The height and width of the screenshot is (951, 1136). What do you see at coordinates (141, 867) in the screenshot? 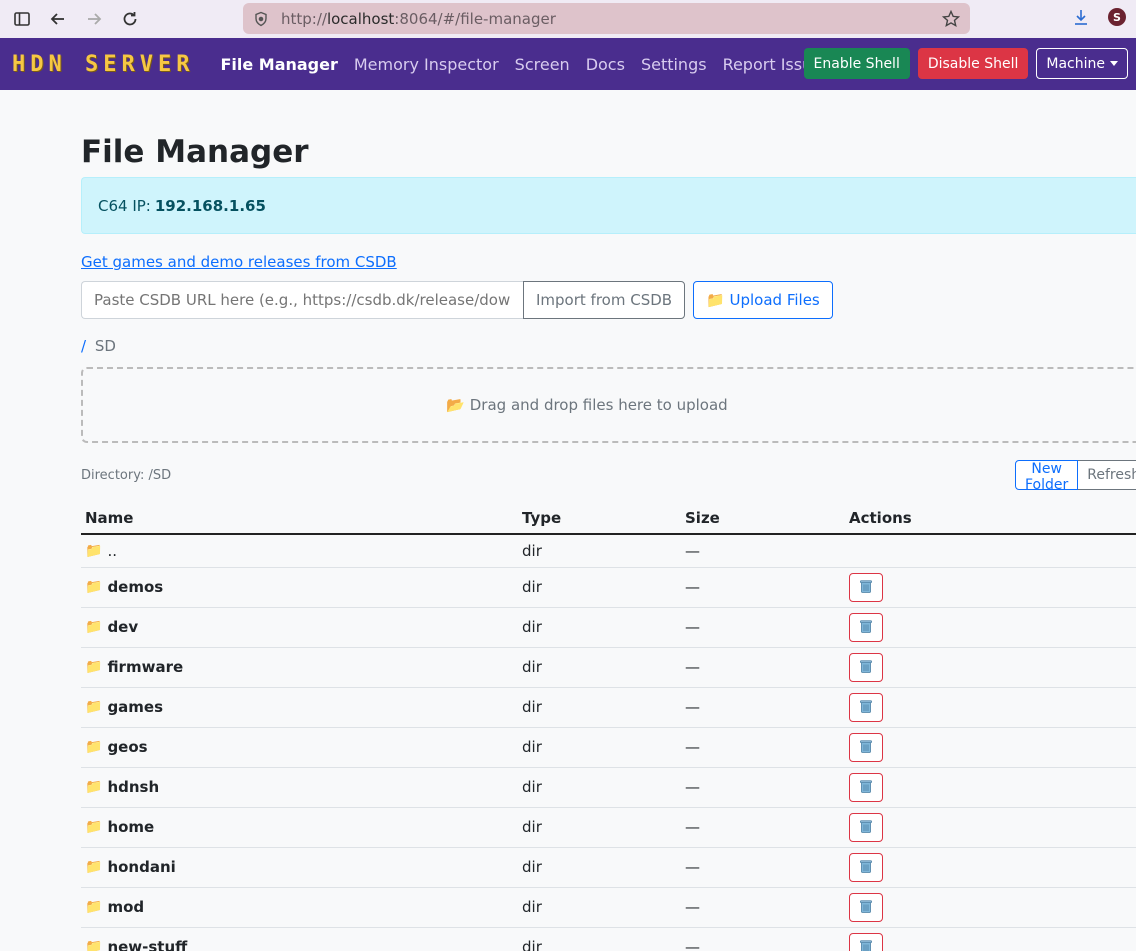
I see `file-name: hondani` at bounding box center [141, 867].